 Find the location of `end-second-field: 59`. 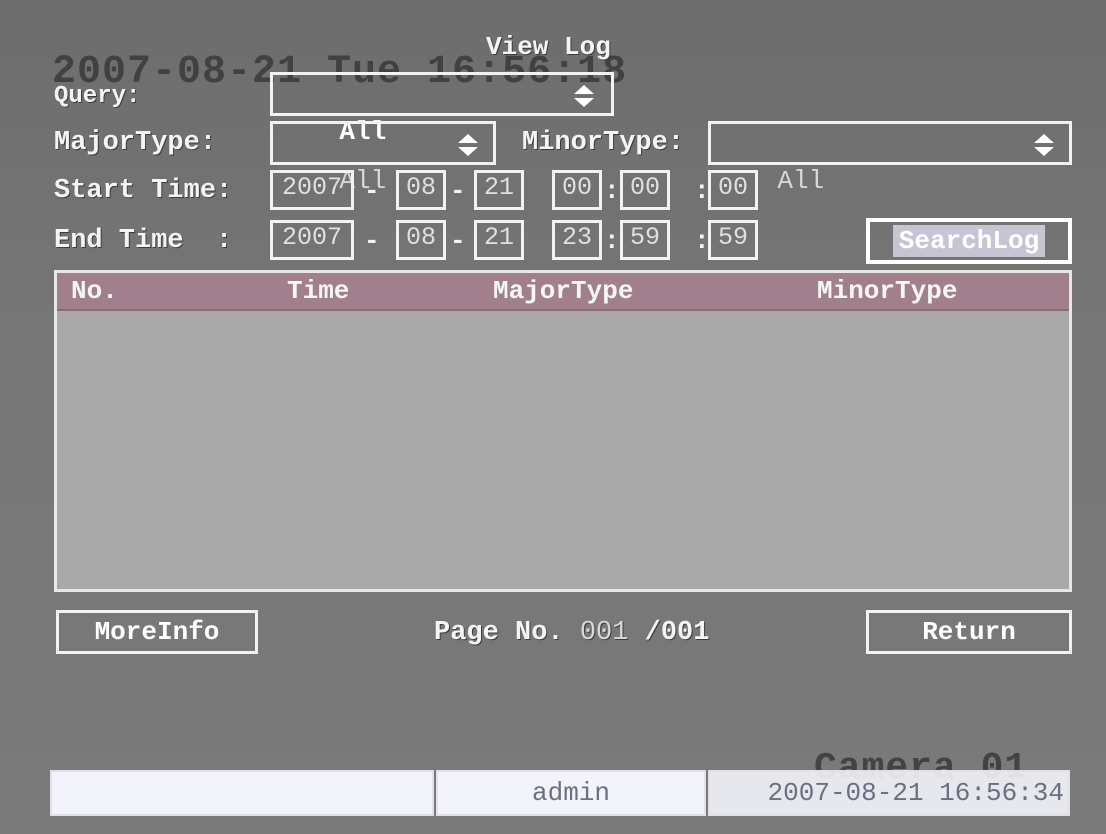

end-second-field: 59 is located at coordinates (733, 240).